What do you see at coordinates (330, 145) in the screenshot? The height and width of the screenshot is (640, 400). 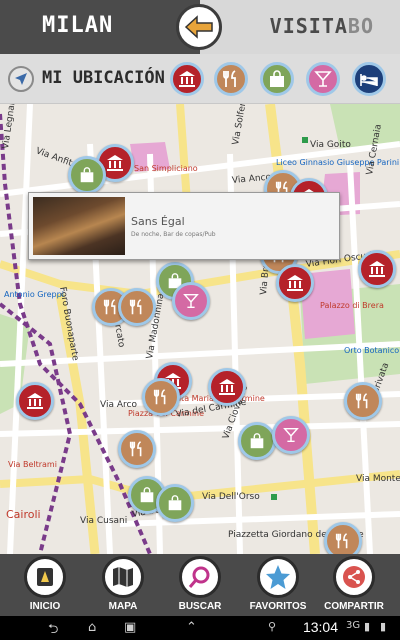 I see `street-label: Via Goito` at bounding box center [330, 145].